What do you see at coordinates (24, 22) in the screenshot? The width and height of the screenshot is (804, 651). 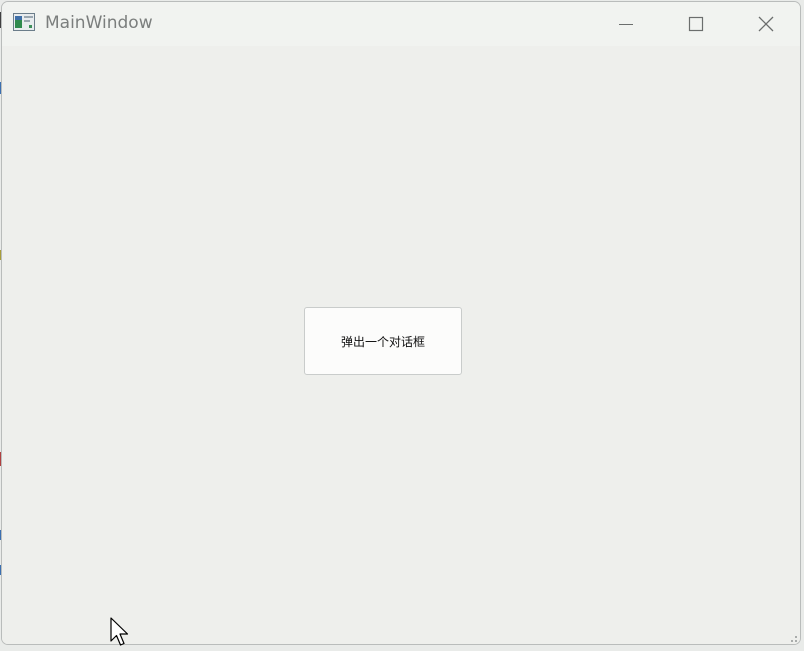 I see `app-window-icon` at bounding box center [24, 22].